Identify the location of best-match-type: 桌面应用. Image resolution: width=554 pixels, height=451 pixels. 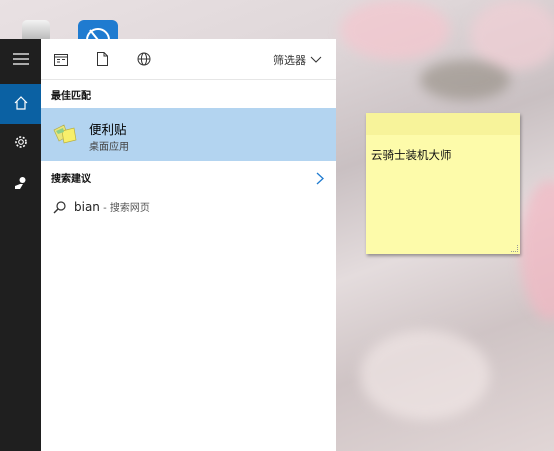
(109, 147).